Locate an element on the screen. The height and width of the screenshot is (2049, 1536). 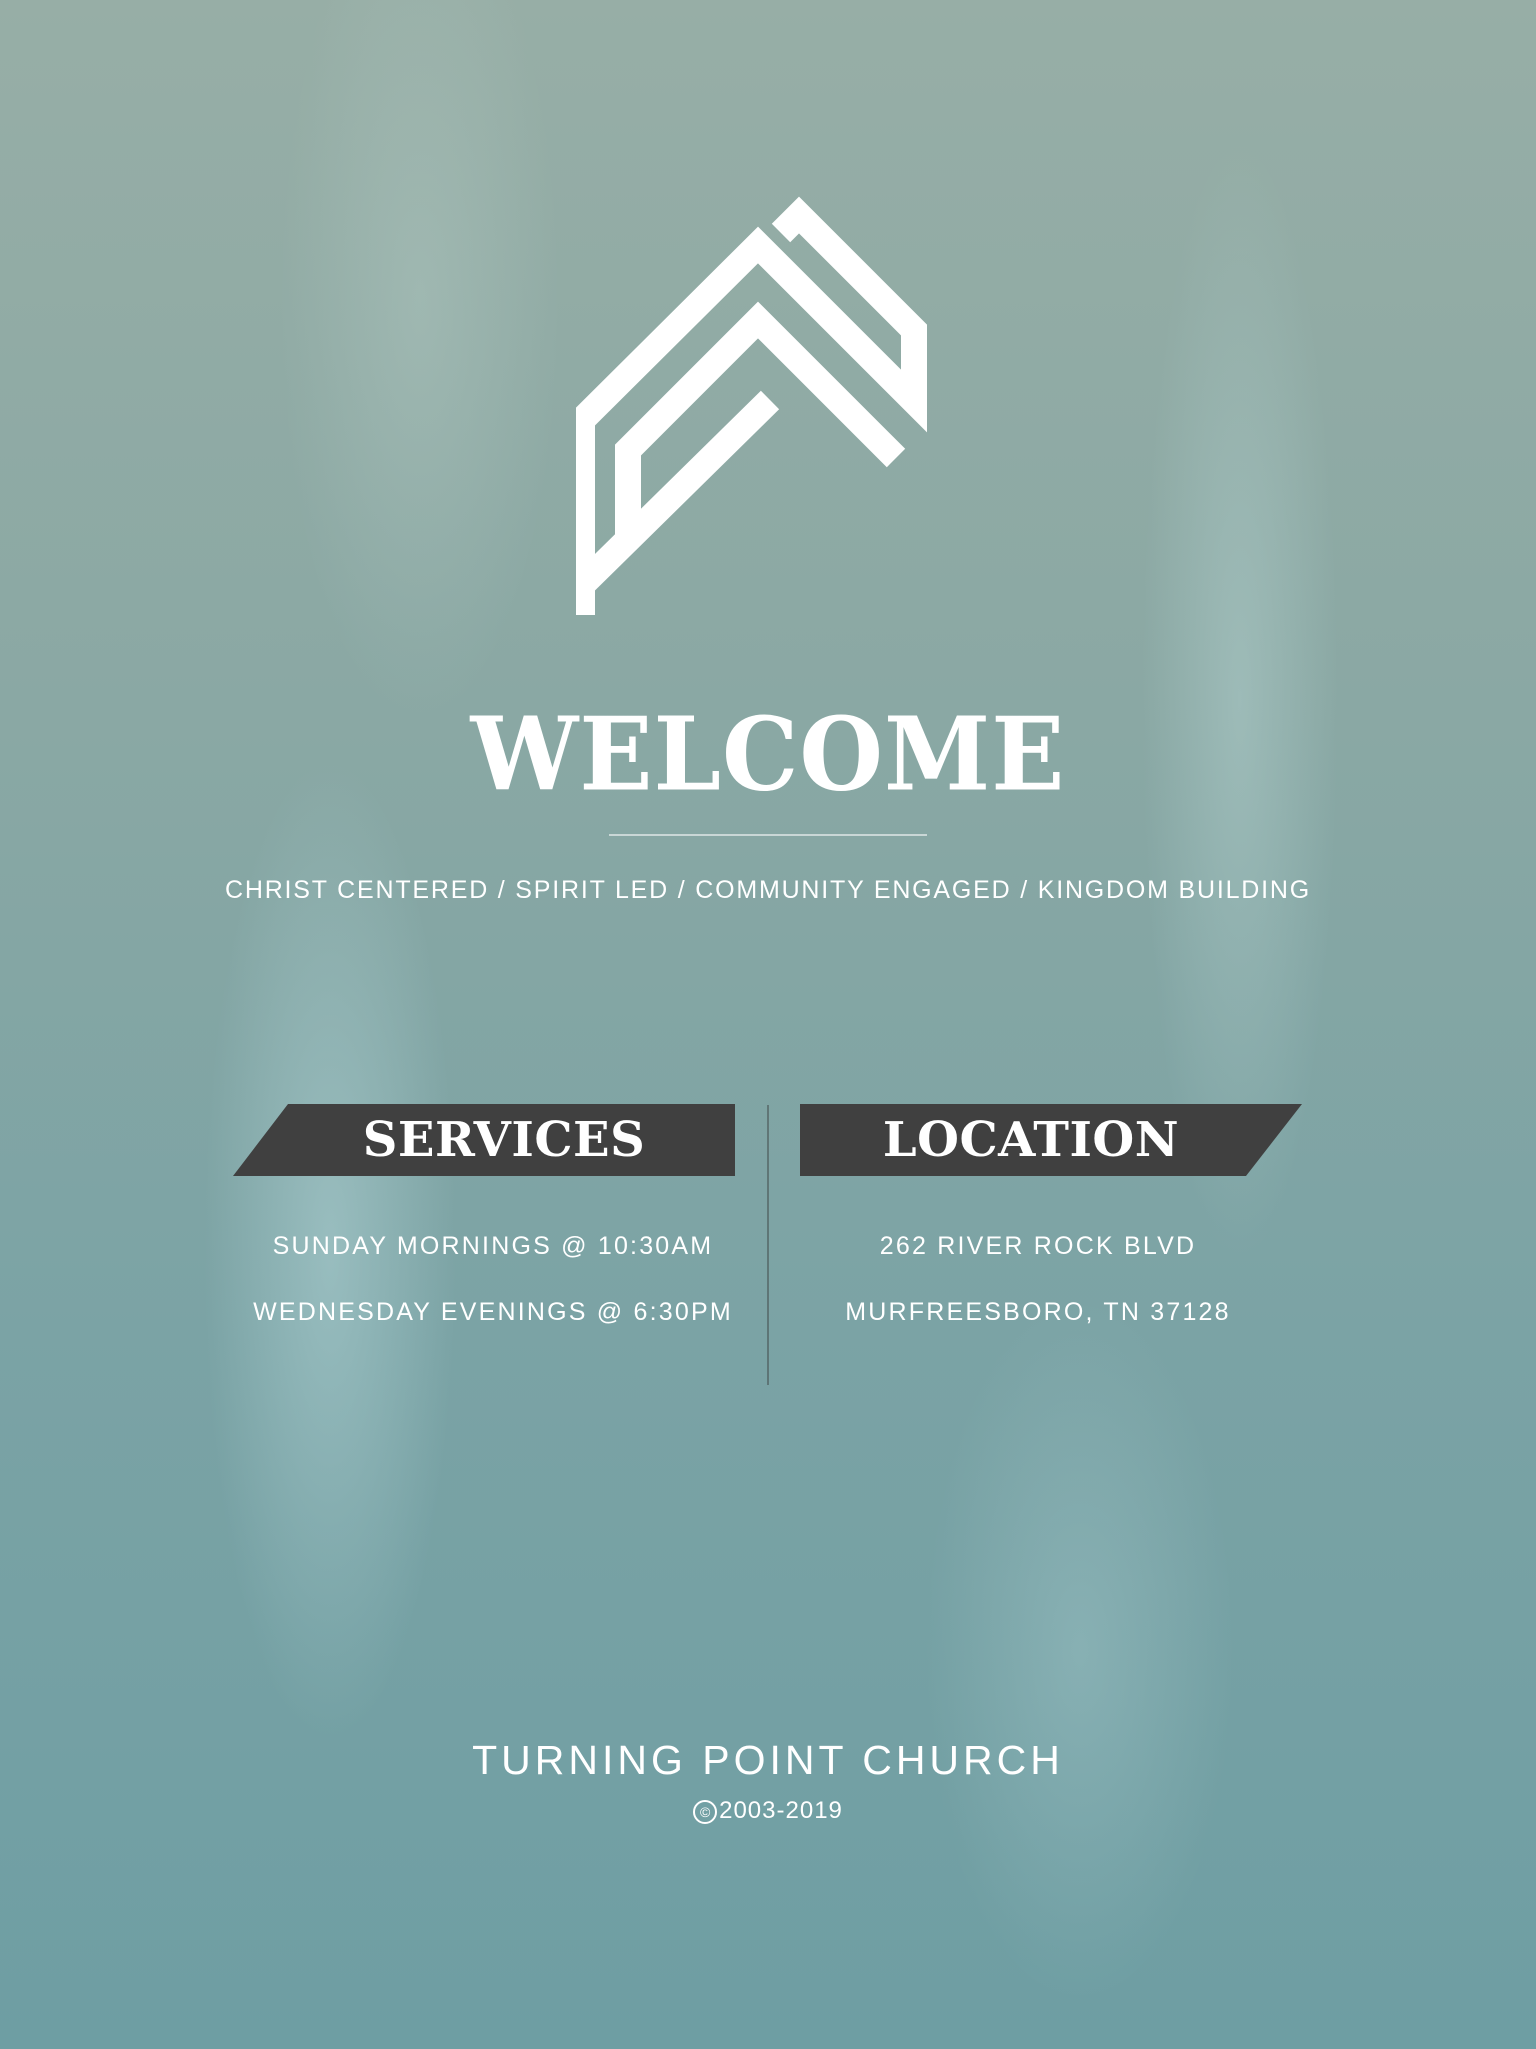
welcome-heading: WELCOME is located at coordinates (768, 754).